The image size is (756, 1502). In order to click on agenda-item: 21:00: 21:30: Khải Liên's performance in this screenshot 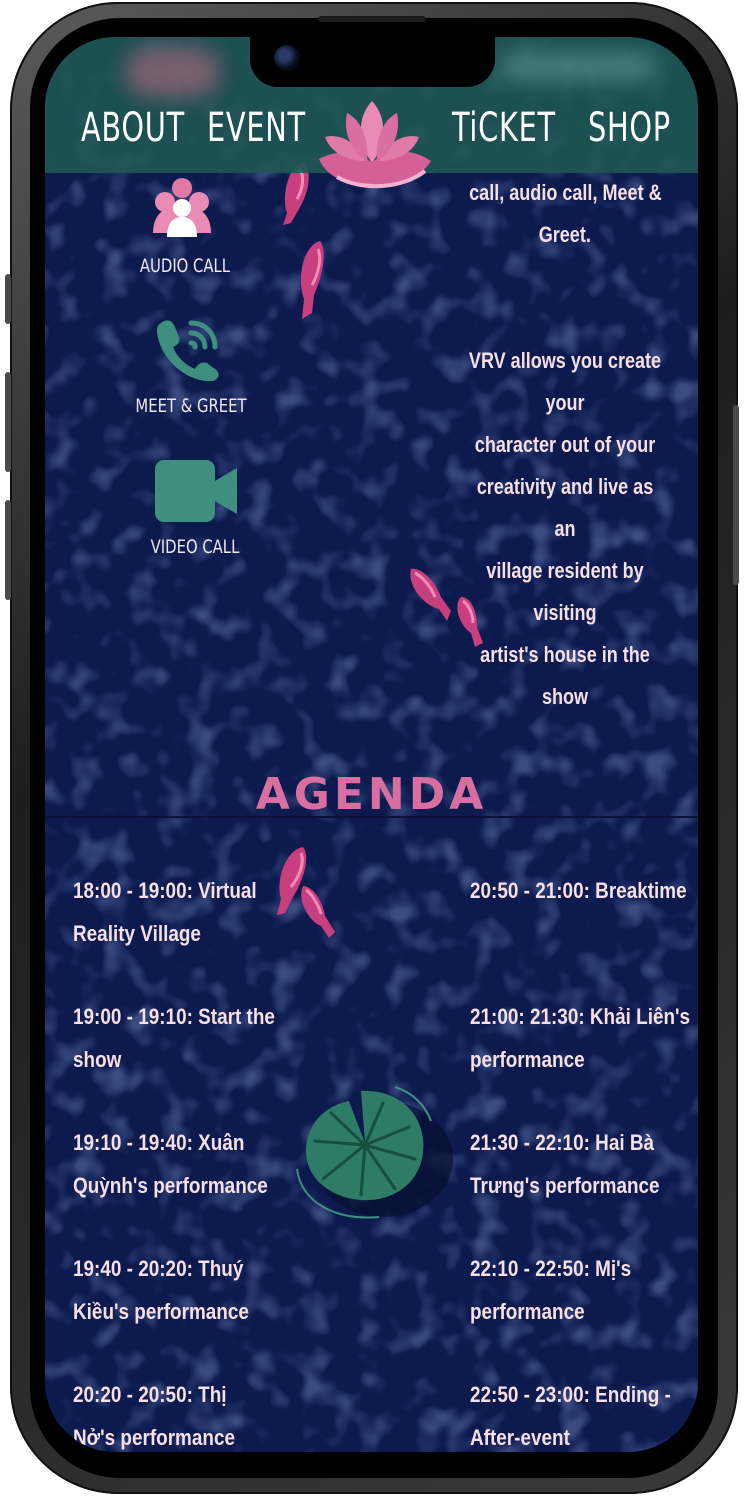, I will do `click(580, 1038)`.